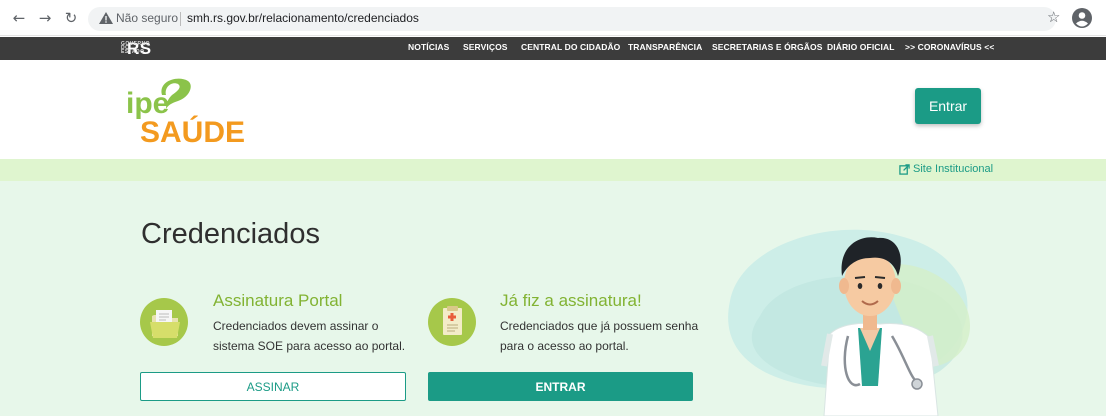 Image resolution: width=1106 pixels, height=416 pixels. I want to click on site-institucional-link: Site Institucional, so click(946, 169).